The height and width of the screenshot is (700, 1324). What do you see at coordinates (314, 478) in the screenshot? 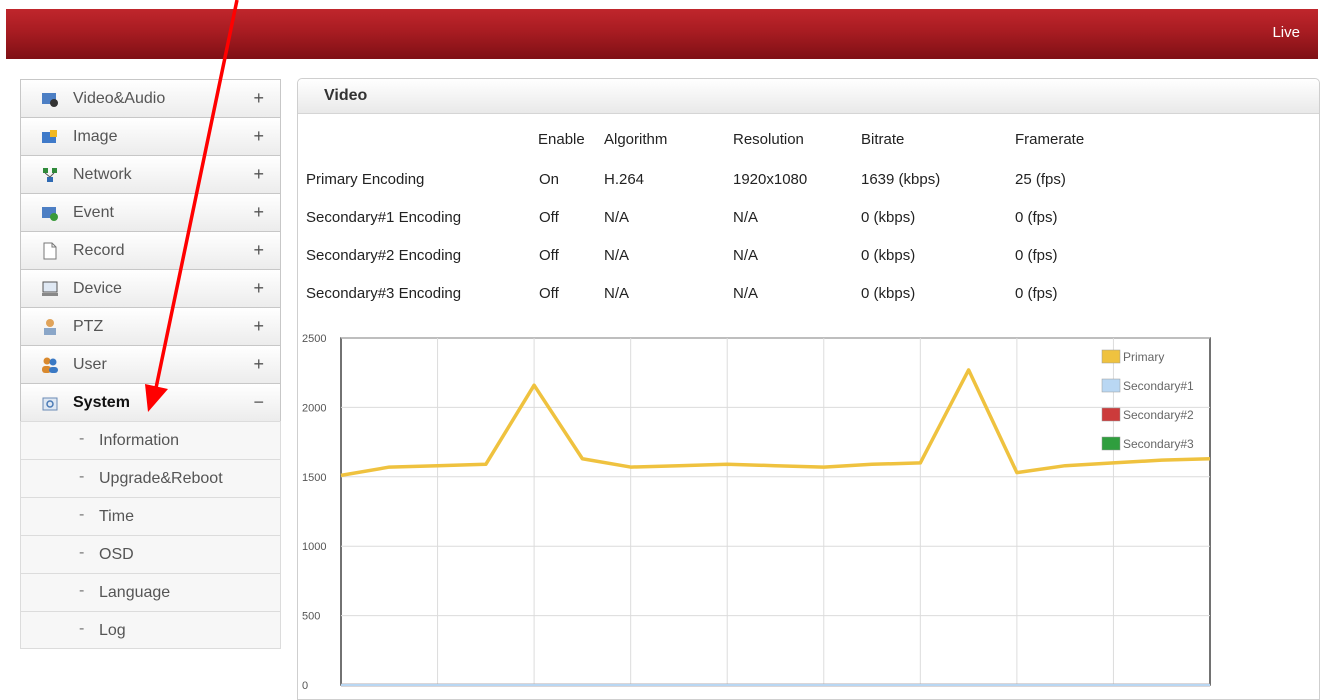
I see `y-tick-label: 1500` at bounding box center [314, 478].